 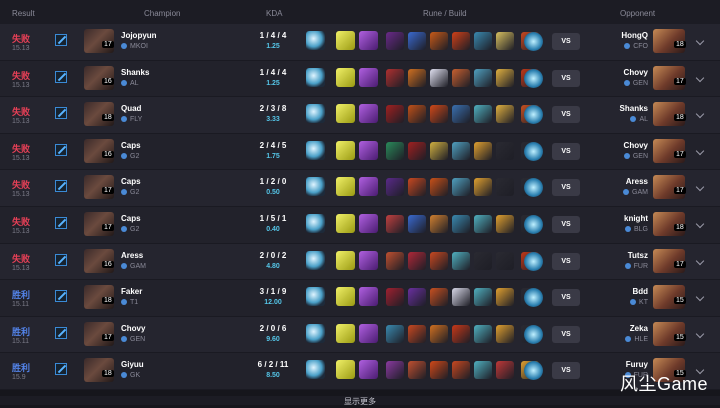 What do you see at coordinates (135, 72) in the screenshot?
I see `player-name: Shanks` at bounding box center [135, 72].